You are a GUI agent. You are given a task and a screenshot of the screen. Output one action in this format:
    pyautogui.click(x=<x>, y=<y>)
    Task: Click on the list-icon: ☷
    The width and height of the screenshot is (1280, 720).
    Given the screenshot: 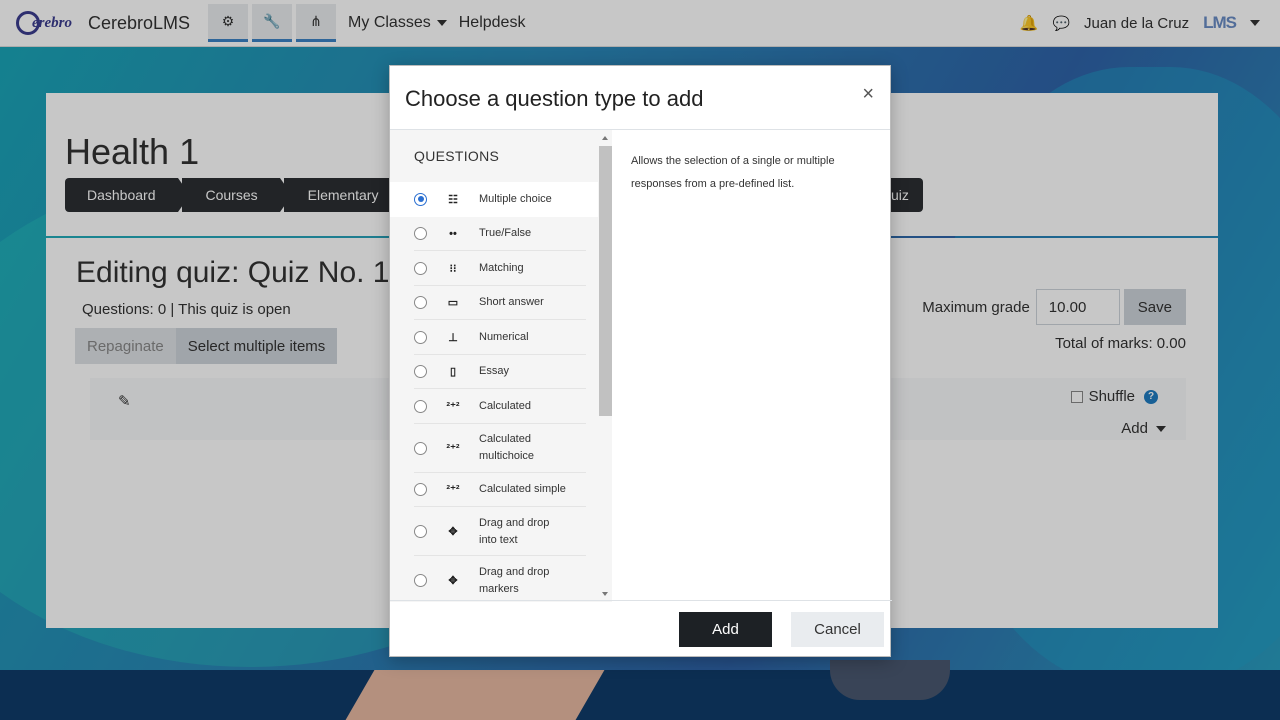 What is the action you would take?
    pyautogui.click(x=453, y=199)
    